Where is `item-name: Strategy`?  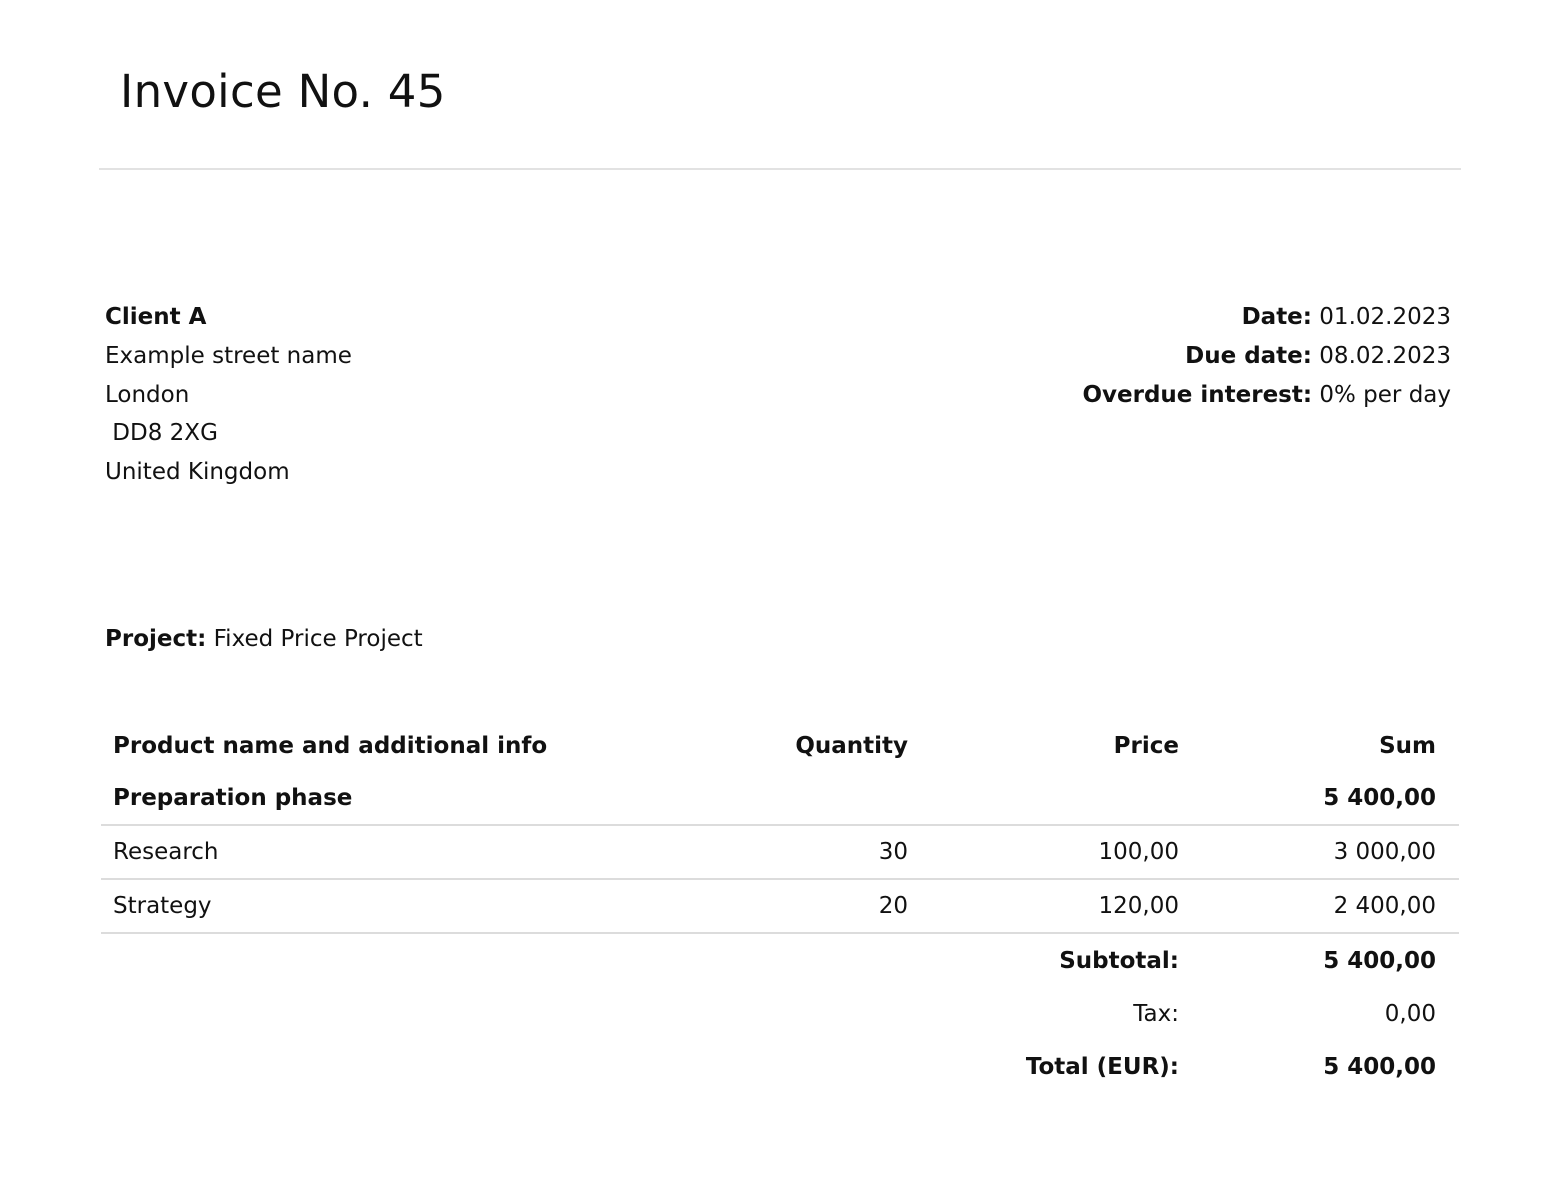 item-name: Strategy is located at coordinates (398, 906).